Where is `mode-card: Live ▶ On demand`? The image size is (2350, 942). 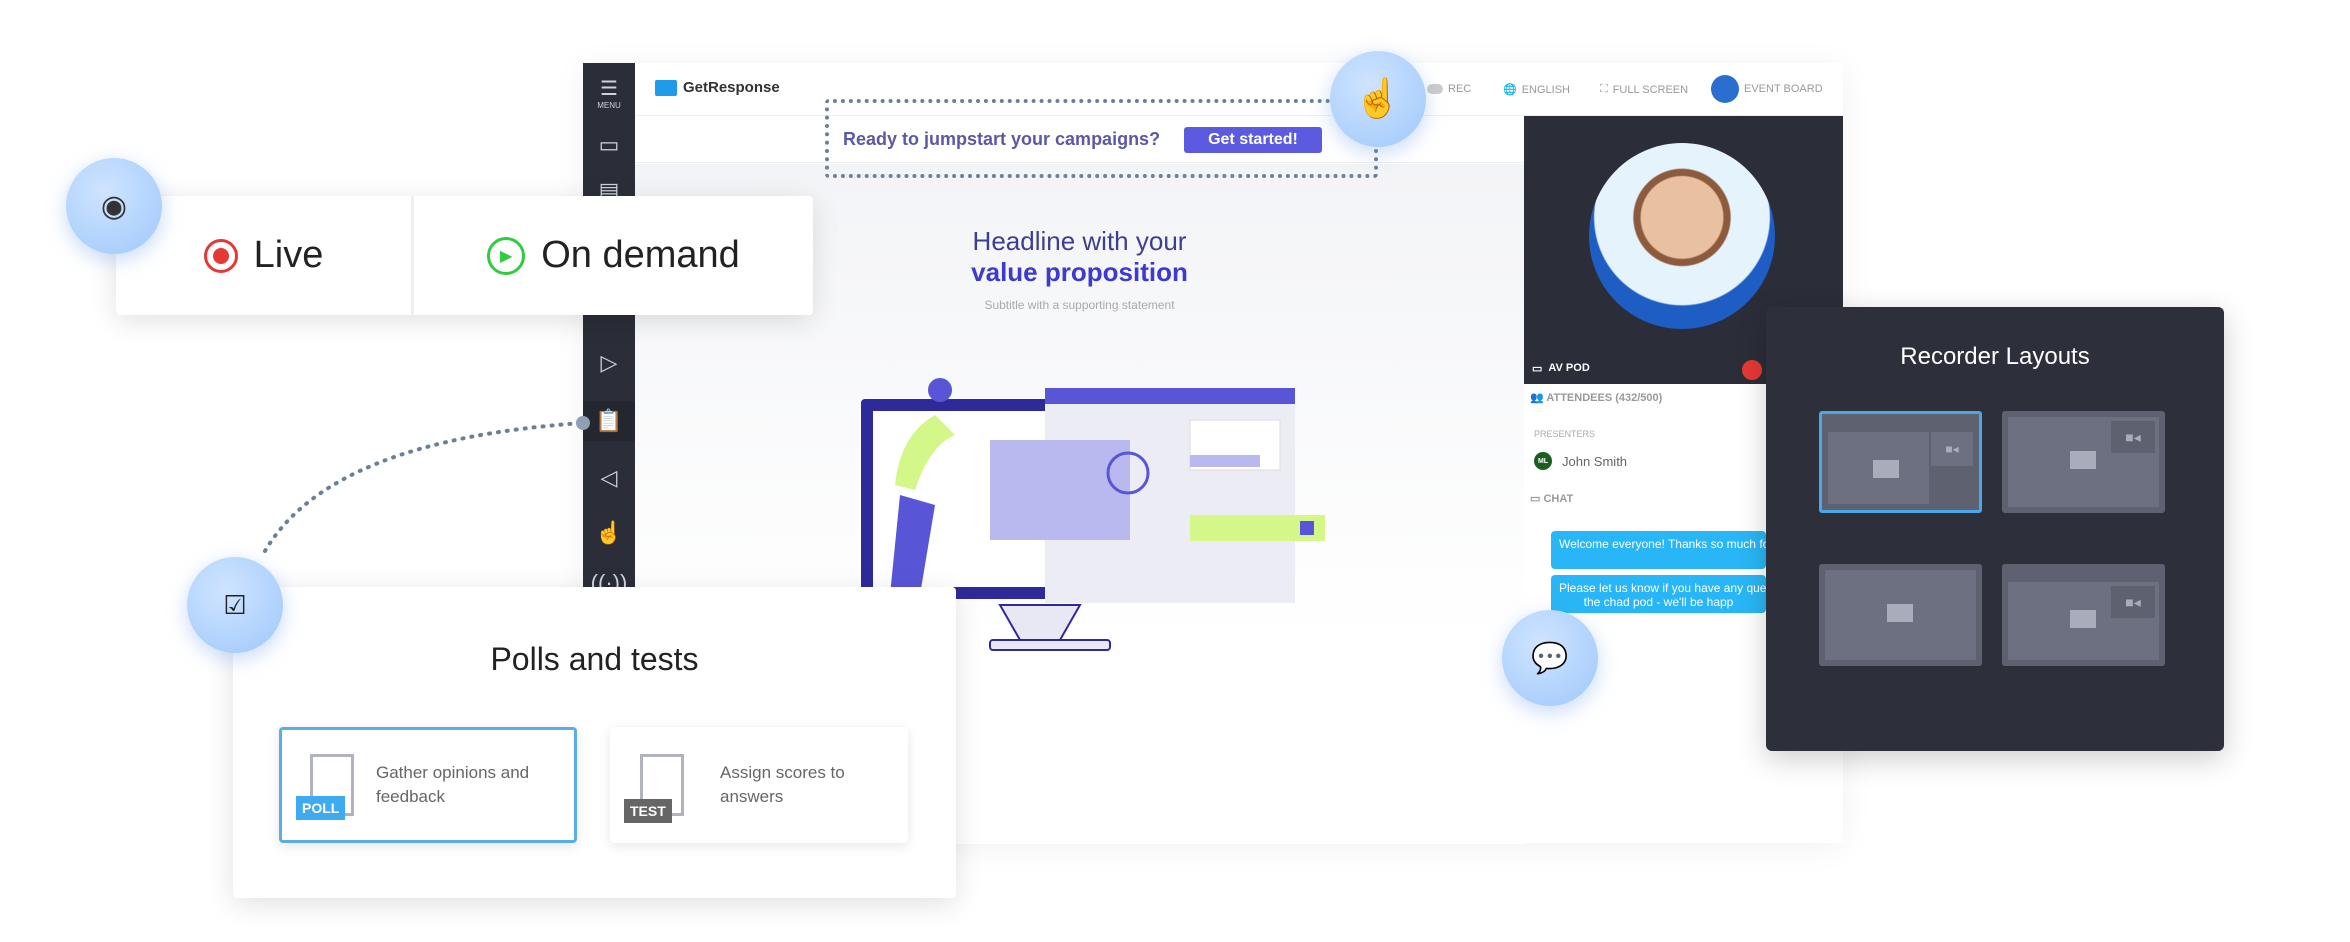
mode-card: Live ▶ On demand is located at coordinates (464, 255).